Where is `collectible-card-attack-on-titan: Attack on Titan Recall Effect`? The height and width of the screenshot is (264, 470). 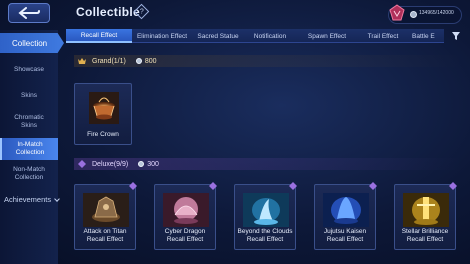
collectible-card-attack-on-titan: Attack on Titan Recall Effect is located at coordinates (105, 216).